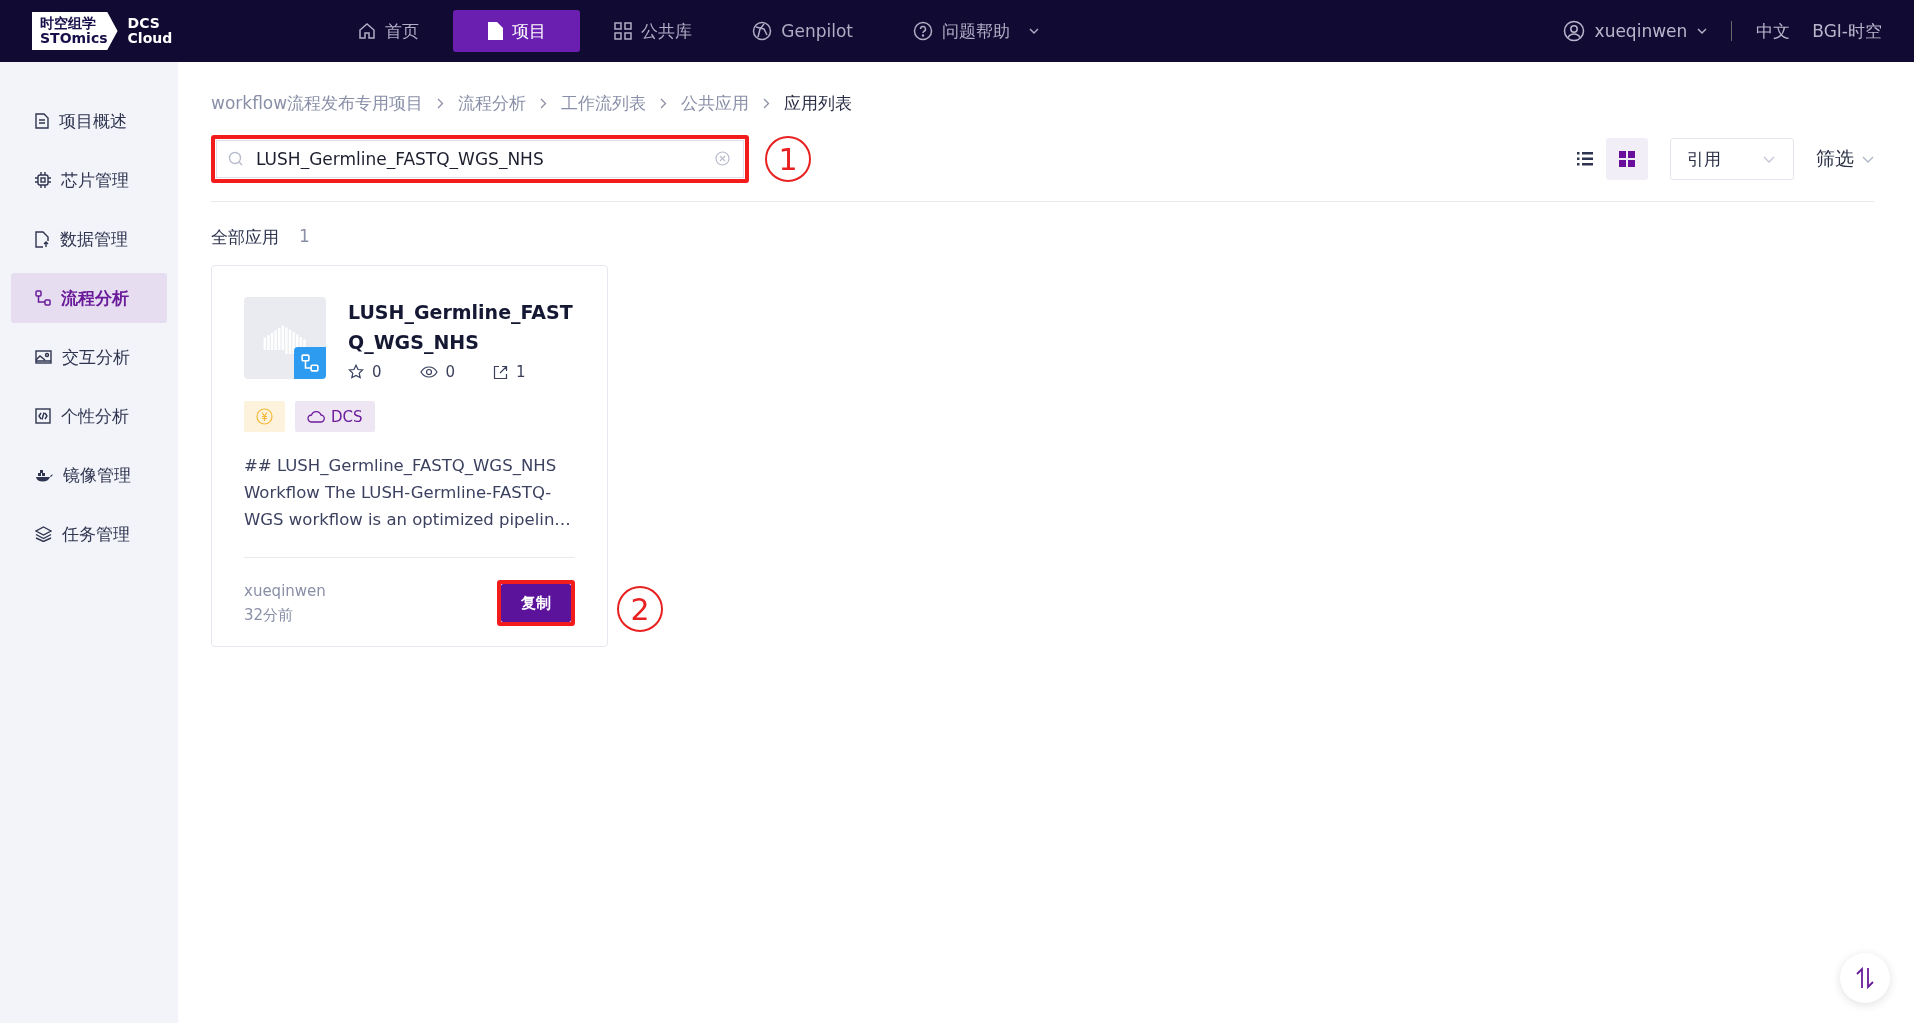  Describe the element at coordinates (89, 475) in the screenshot. I see `sidebar-item: 镜像管理` at that location.